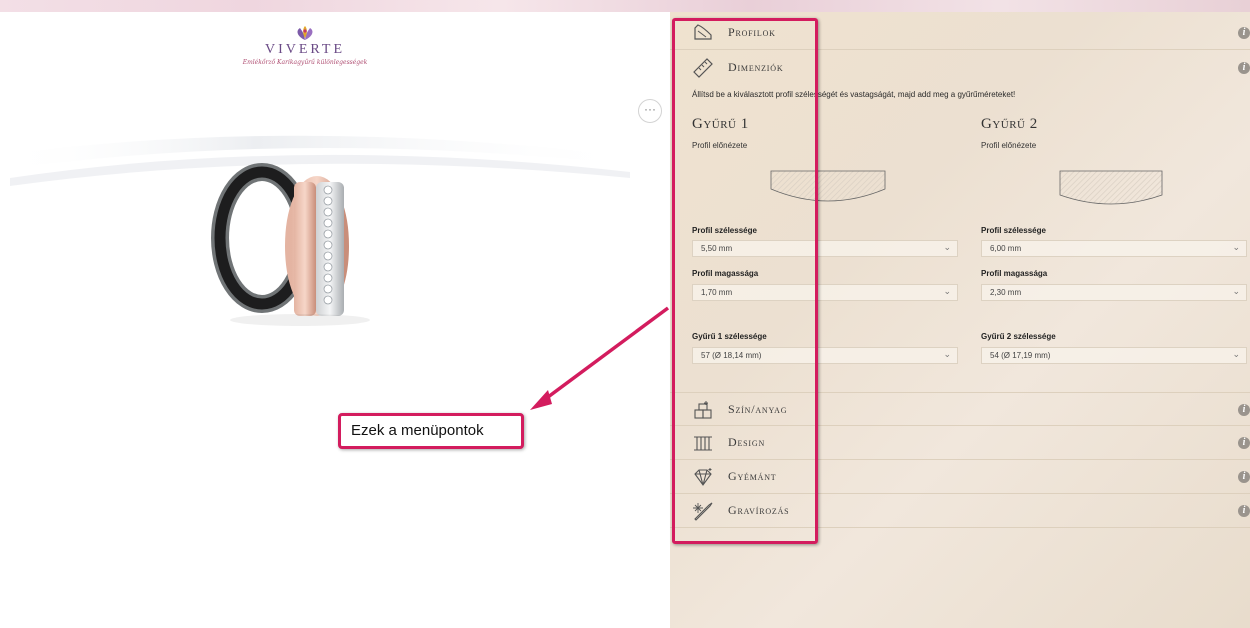 The width and height of the screenshot is (1250, 628). I want to click on select-value: 6,00 mm, so click(1006, 248).